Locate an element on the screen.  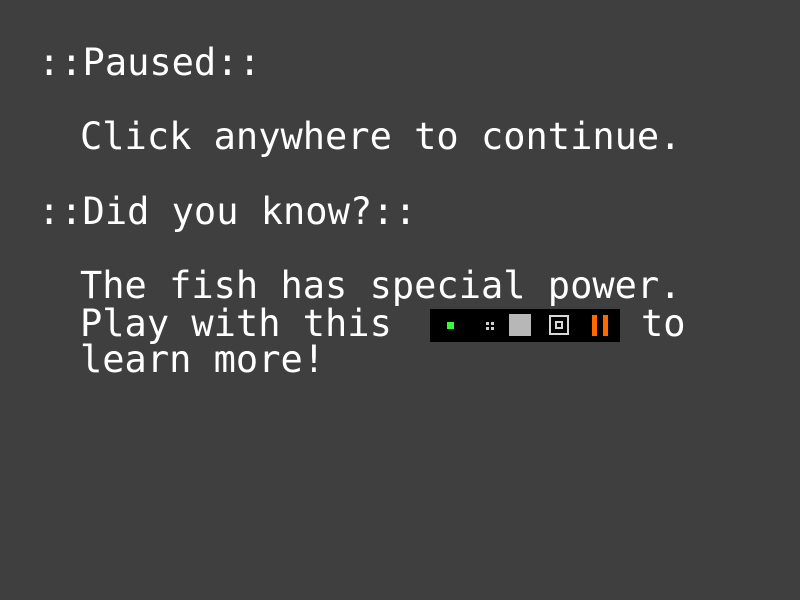
tip-line-1: The fish has special power. is located at coordinates (381, 285).